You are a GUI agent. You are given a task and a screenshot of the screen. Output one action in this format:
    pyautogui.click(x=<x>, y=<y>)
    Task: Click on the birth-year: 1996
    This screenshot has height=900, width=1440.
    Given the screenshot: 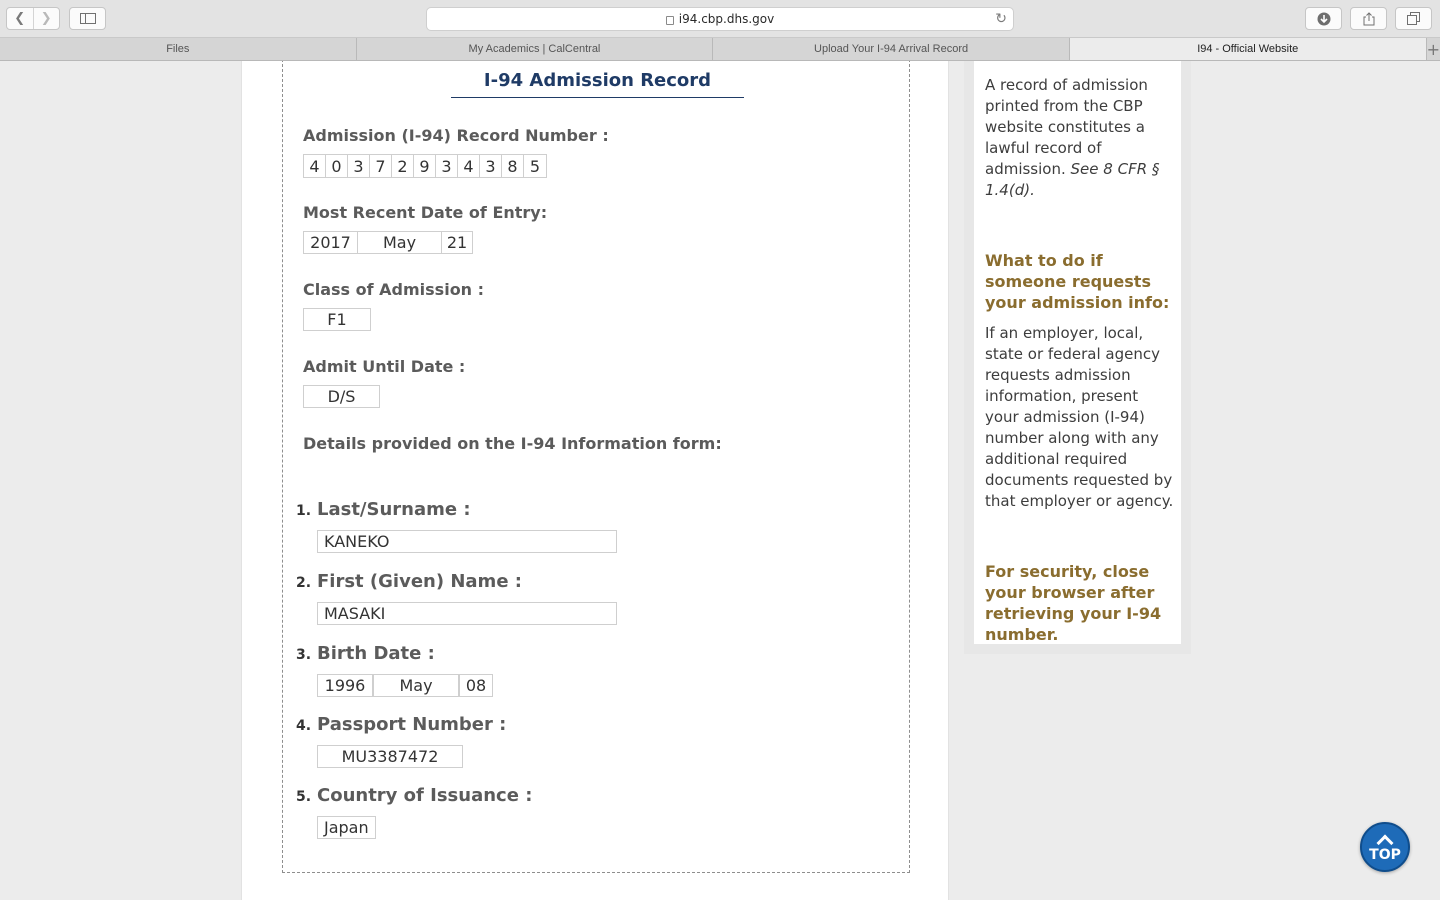 What is the action you would take?
    pyautogui.click(x=345, y=685)
    